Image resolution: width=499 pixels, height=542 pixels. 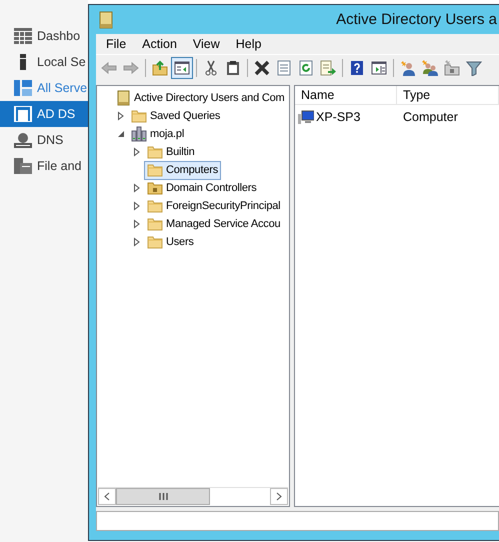 I want to click on document-icon, so click(x=284, y=68).